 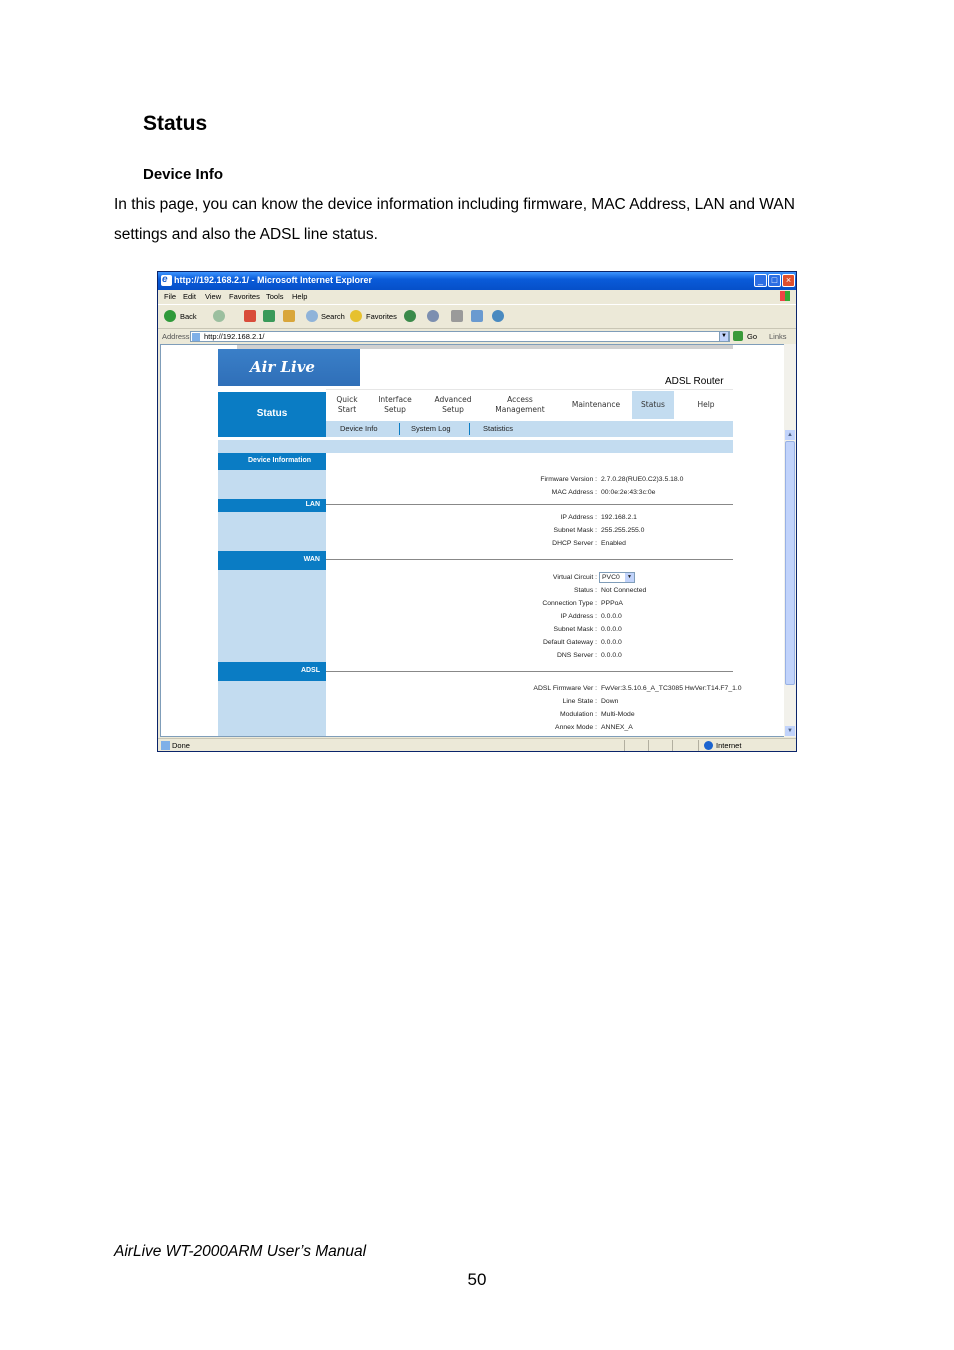 What do you see at coordinates (475, 446) in the screenshot?
I see `header-divider-band` at bounding box center [475, 446].